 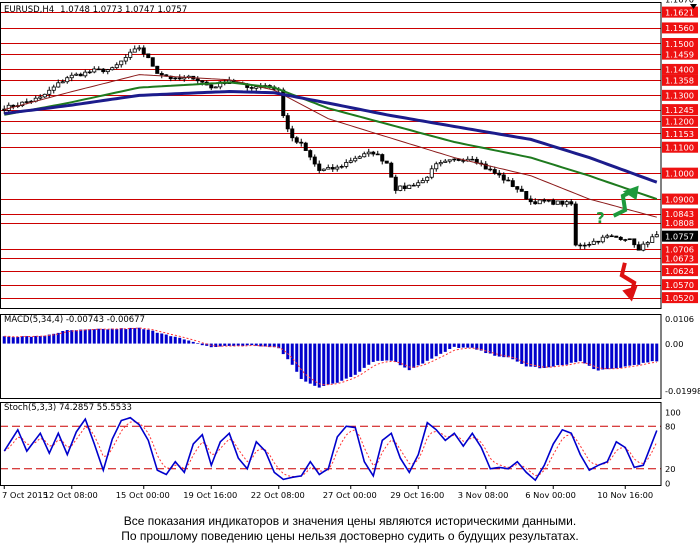 What do you see at coordinates (679, 44) in the screenshot?
I see `price-label: 1.1500` at bounding box center [679, 44].